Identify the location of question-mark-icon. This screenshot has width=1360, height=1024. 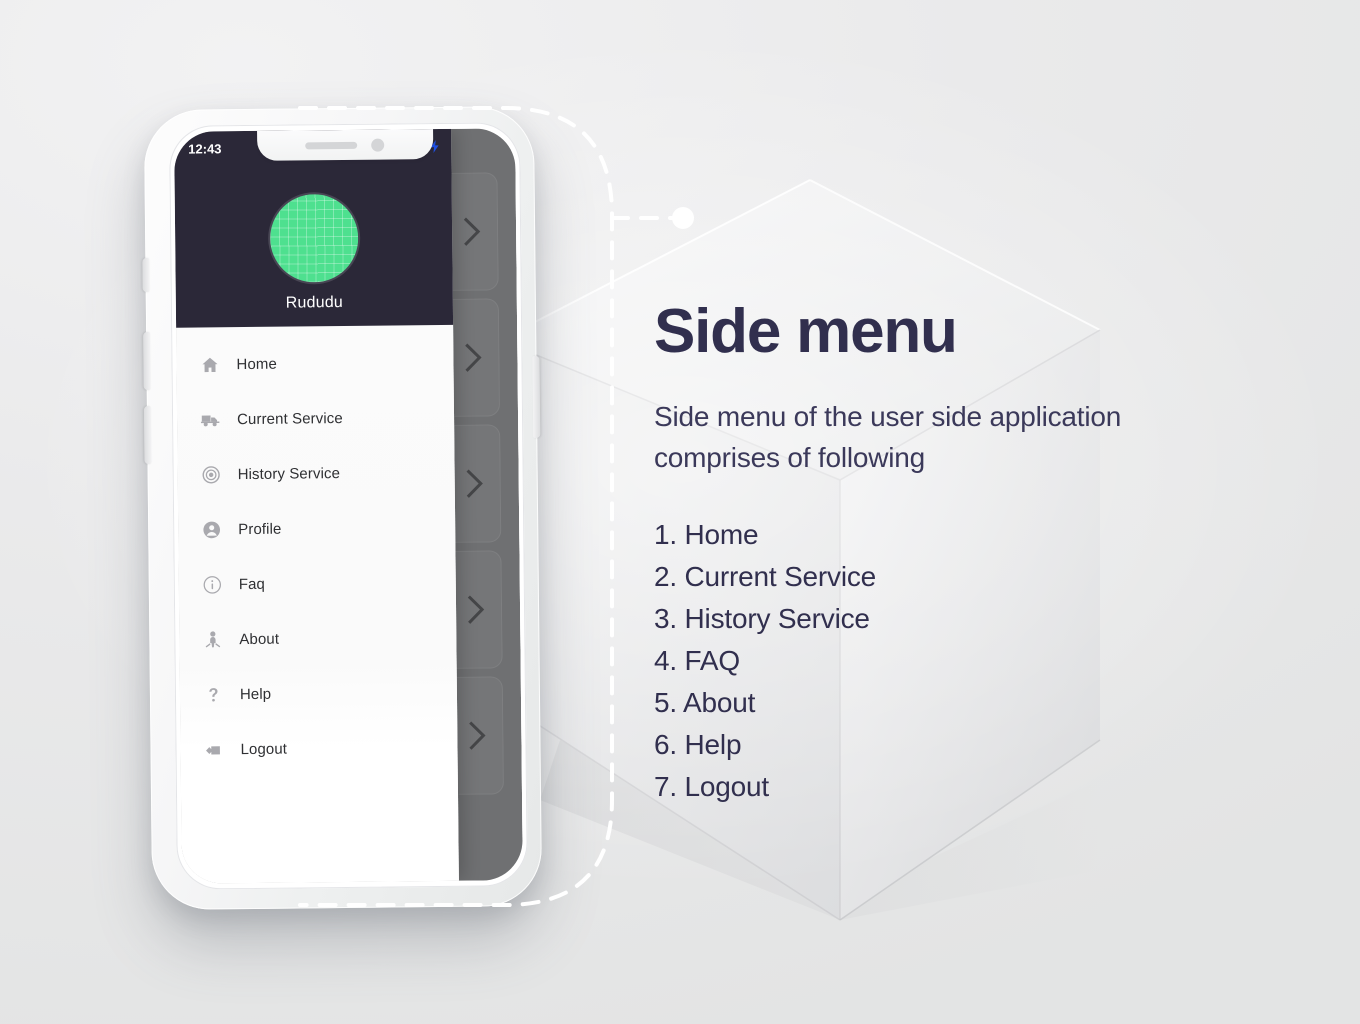
(213, 694).